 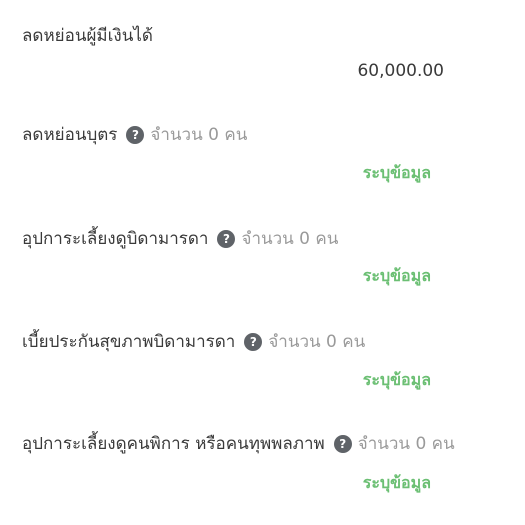 I want to click on taxpayer-deduction-amount: 60,000.00, so click(x=400, y=71).